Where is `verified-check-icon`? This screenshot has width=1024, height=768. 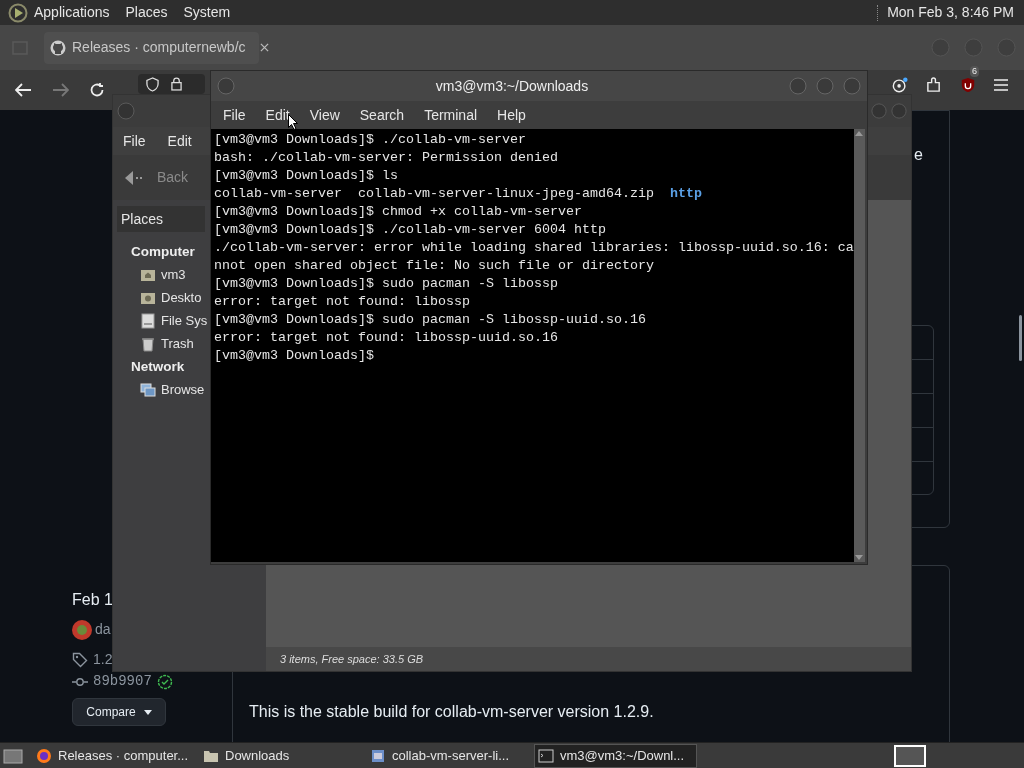 verified-check-icon is located at coordinates (164, 681).